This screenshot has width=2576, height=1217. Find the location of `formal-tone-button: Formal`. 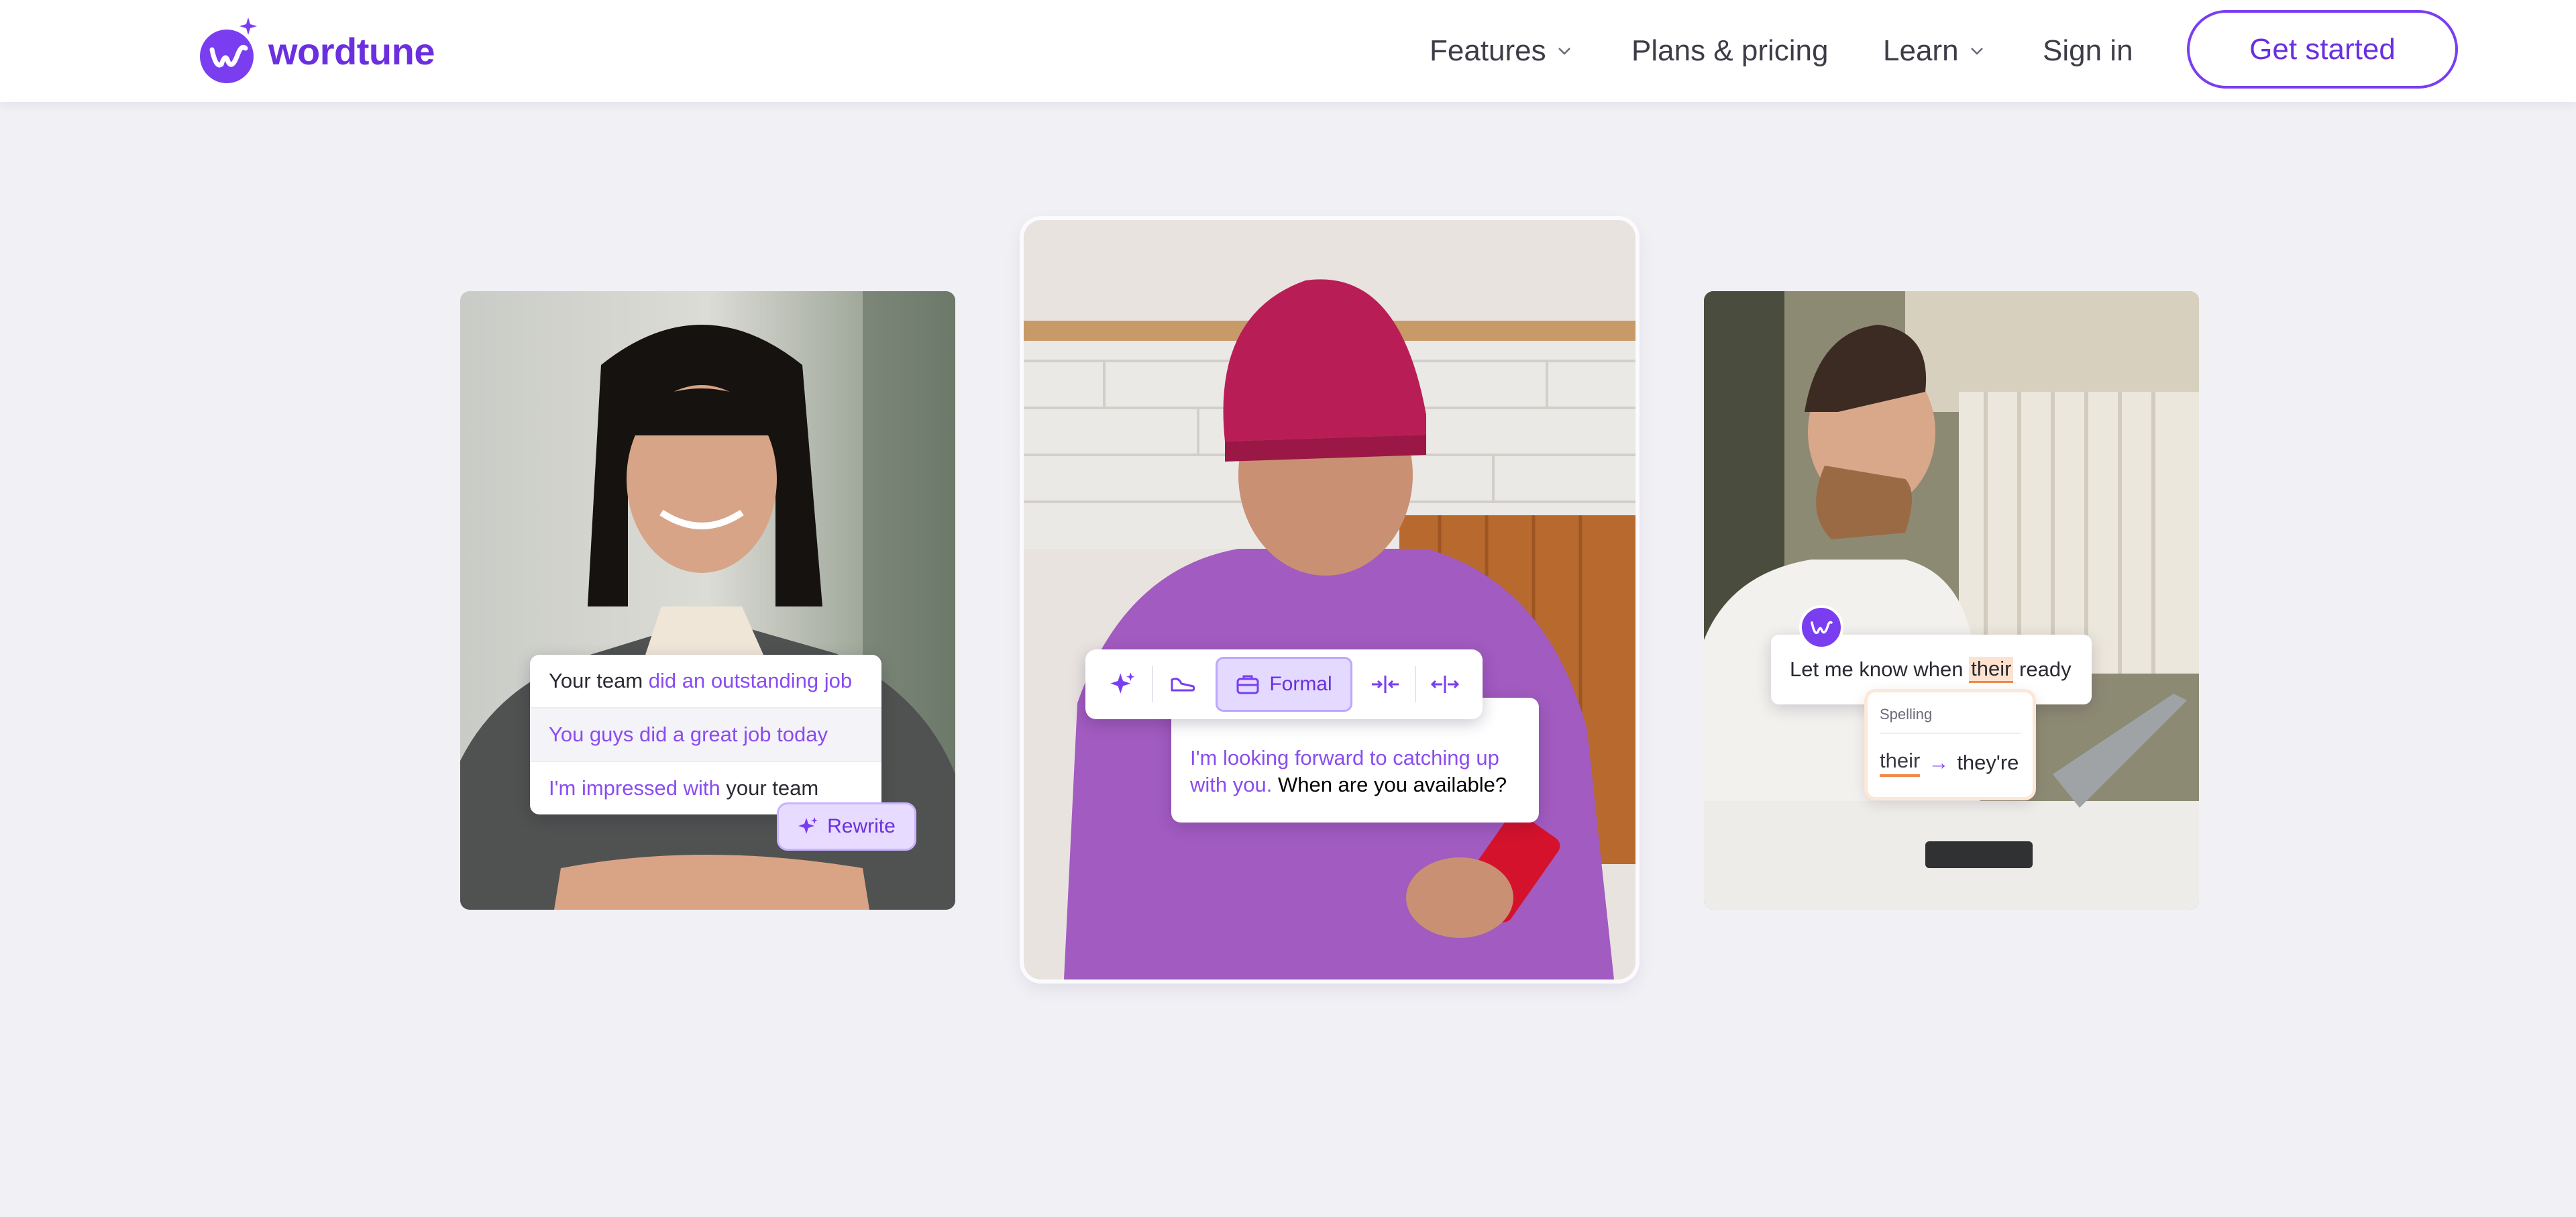

formal-tone-button: Formal is located at coordinates (1284, 684).